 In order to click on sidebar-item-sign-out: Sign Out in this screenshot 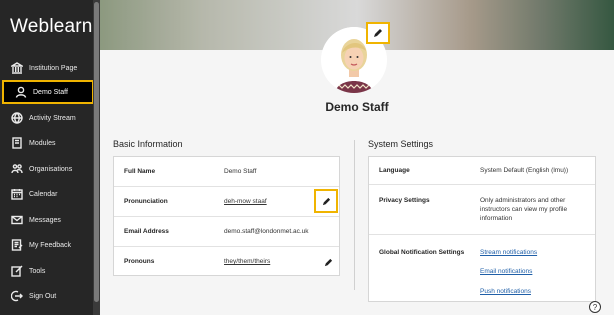, I will do `click(46, 296)`.